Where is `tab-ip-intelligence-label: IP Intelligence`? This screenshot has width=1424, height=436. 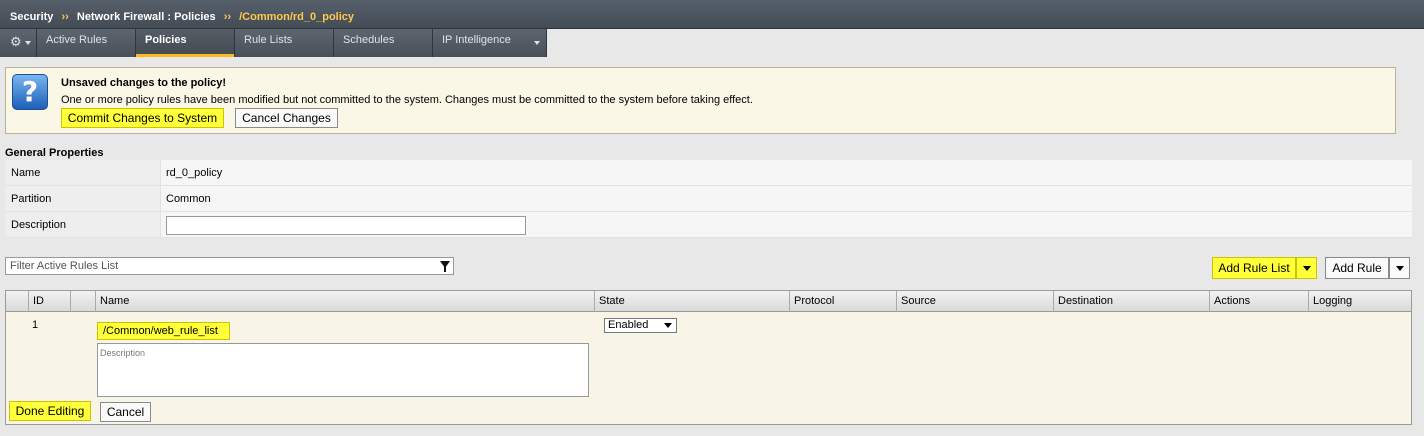
tab-ip-intelligence-label: IP Intelligence is located at coordinates (476, 40).